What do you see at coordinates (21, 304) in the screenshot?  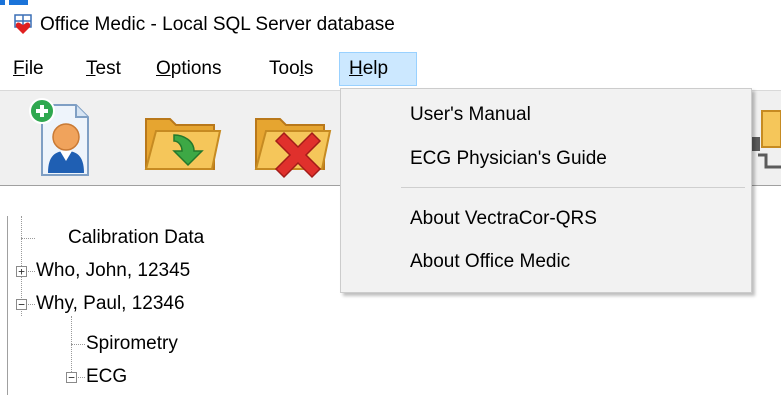 I see `collapse-why-icon: −` at bounding box center [21, 304].